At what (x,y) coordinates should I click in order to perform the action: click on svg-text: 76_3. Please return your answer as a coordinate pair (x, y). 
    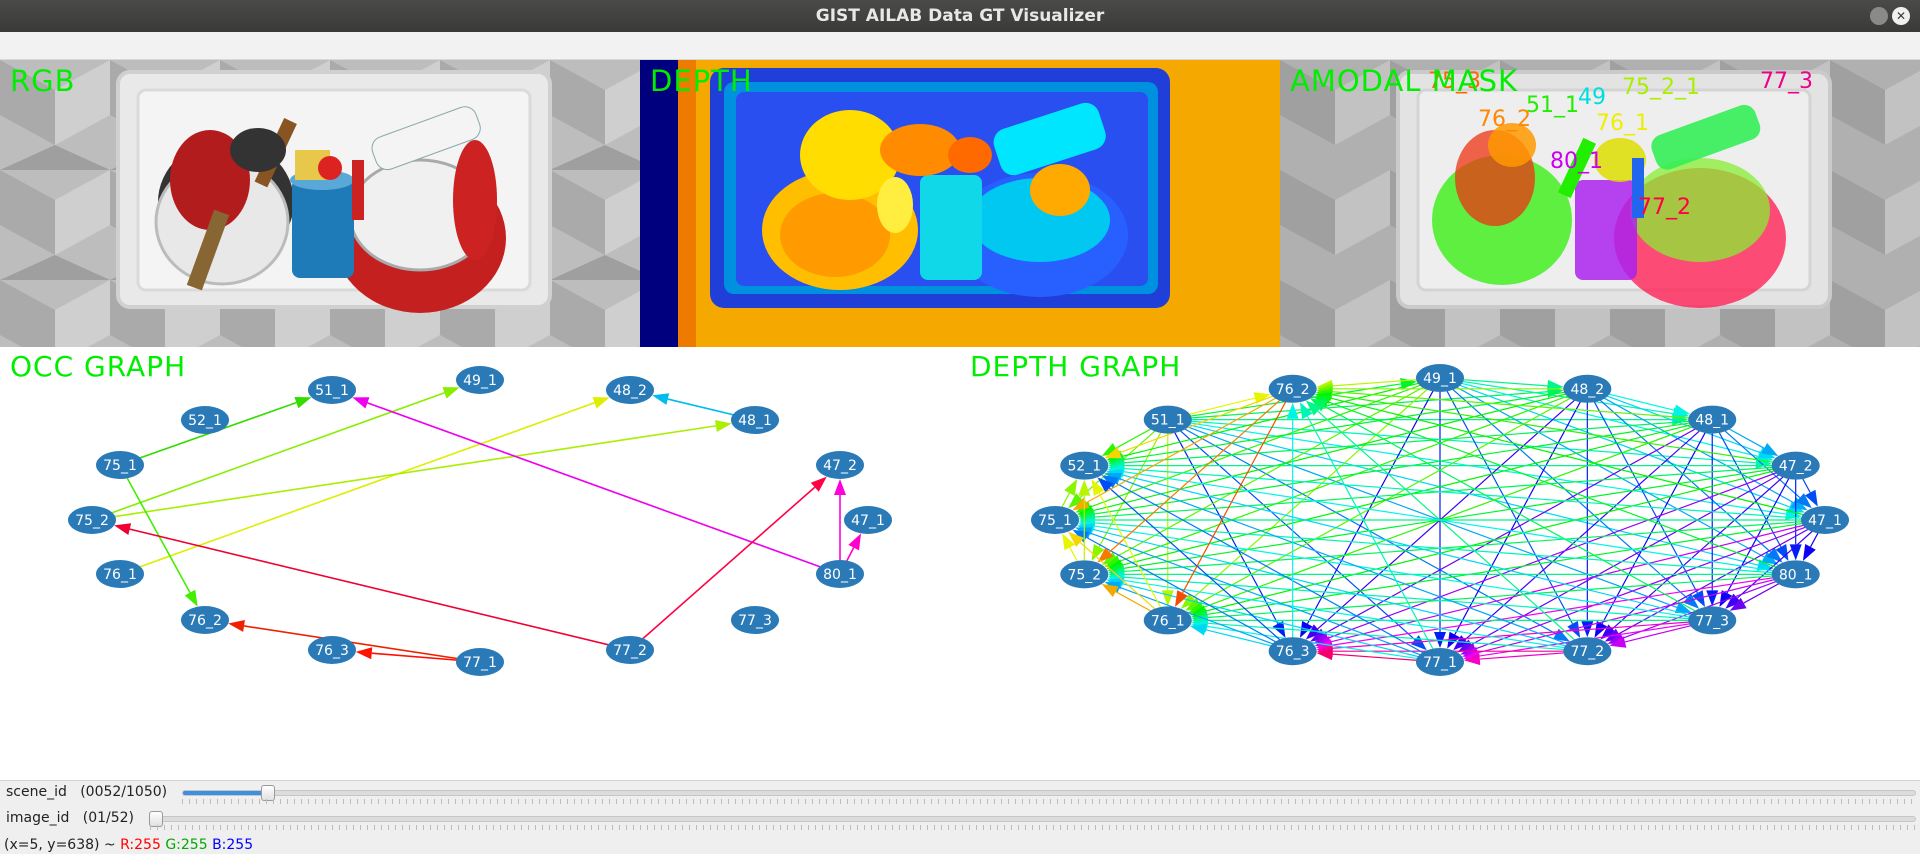
    Looking at the image, I should click on (1293, 652).